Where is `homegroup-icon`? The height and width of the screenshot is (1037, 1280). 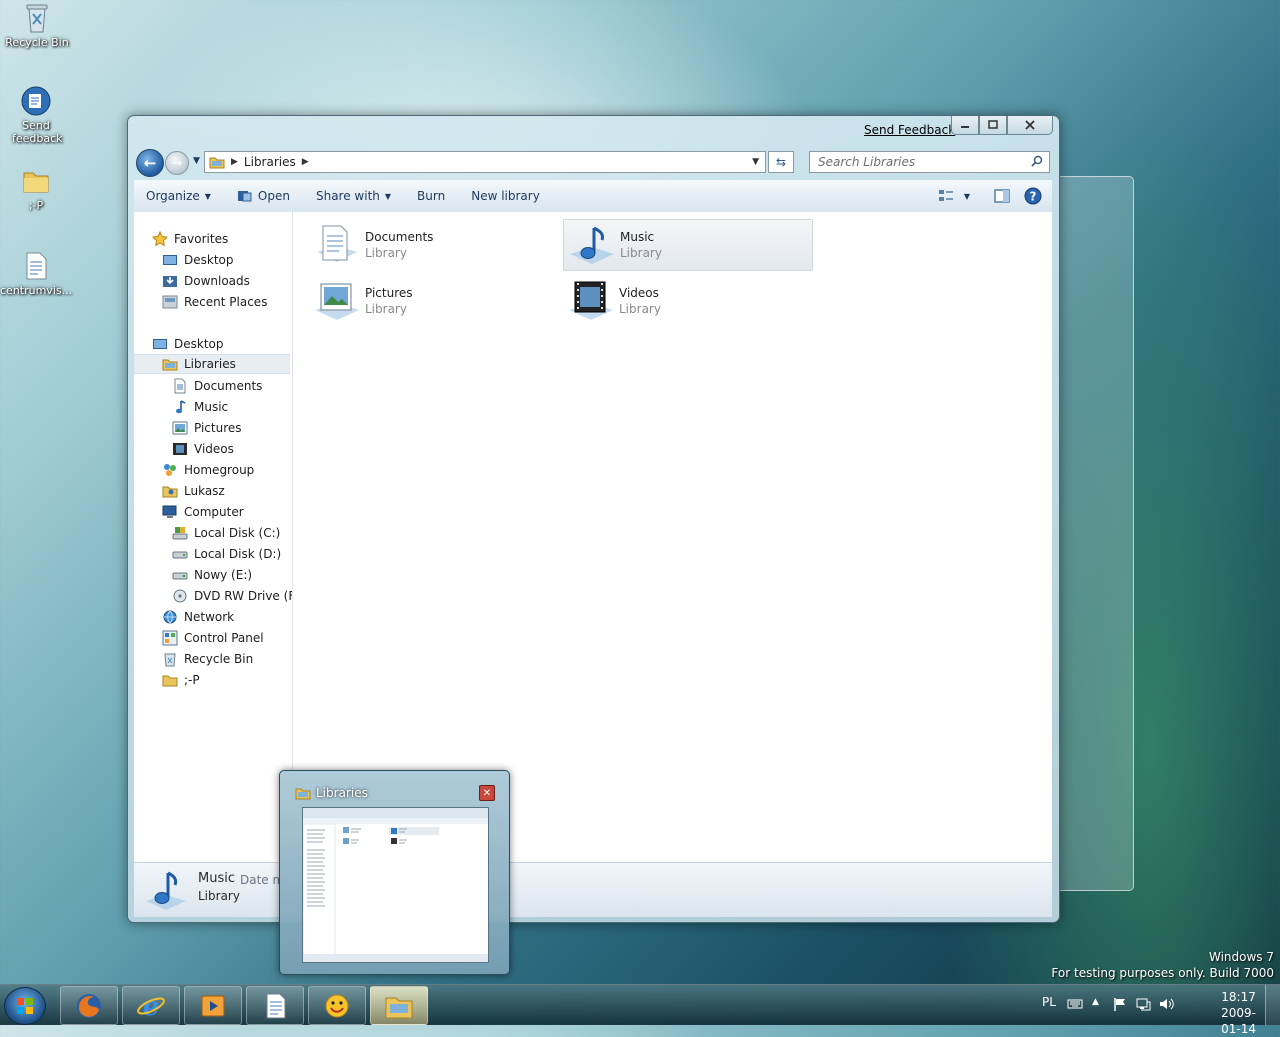
homegroup-icon is located at coordinates (170, 470).